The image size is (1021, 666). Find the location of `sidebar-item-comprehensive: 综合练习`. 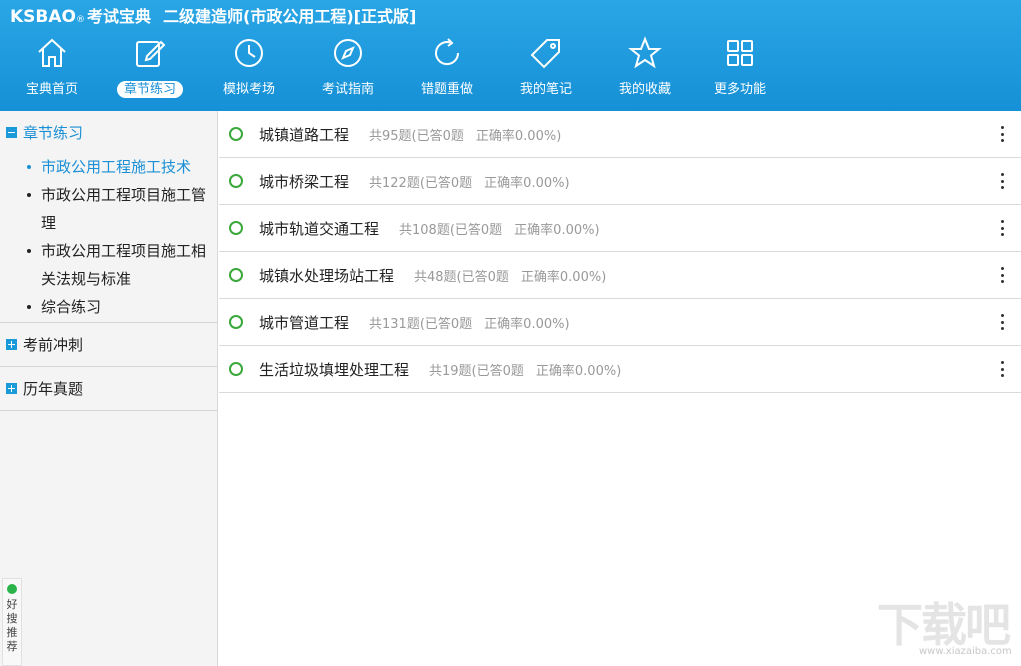

sidebar-item-comprehensive: 综合练习 is located at coordinates (119, 307).